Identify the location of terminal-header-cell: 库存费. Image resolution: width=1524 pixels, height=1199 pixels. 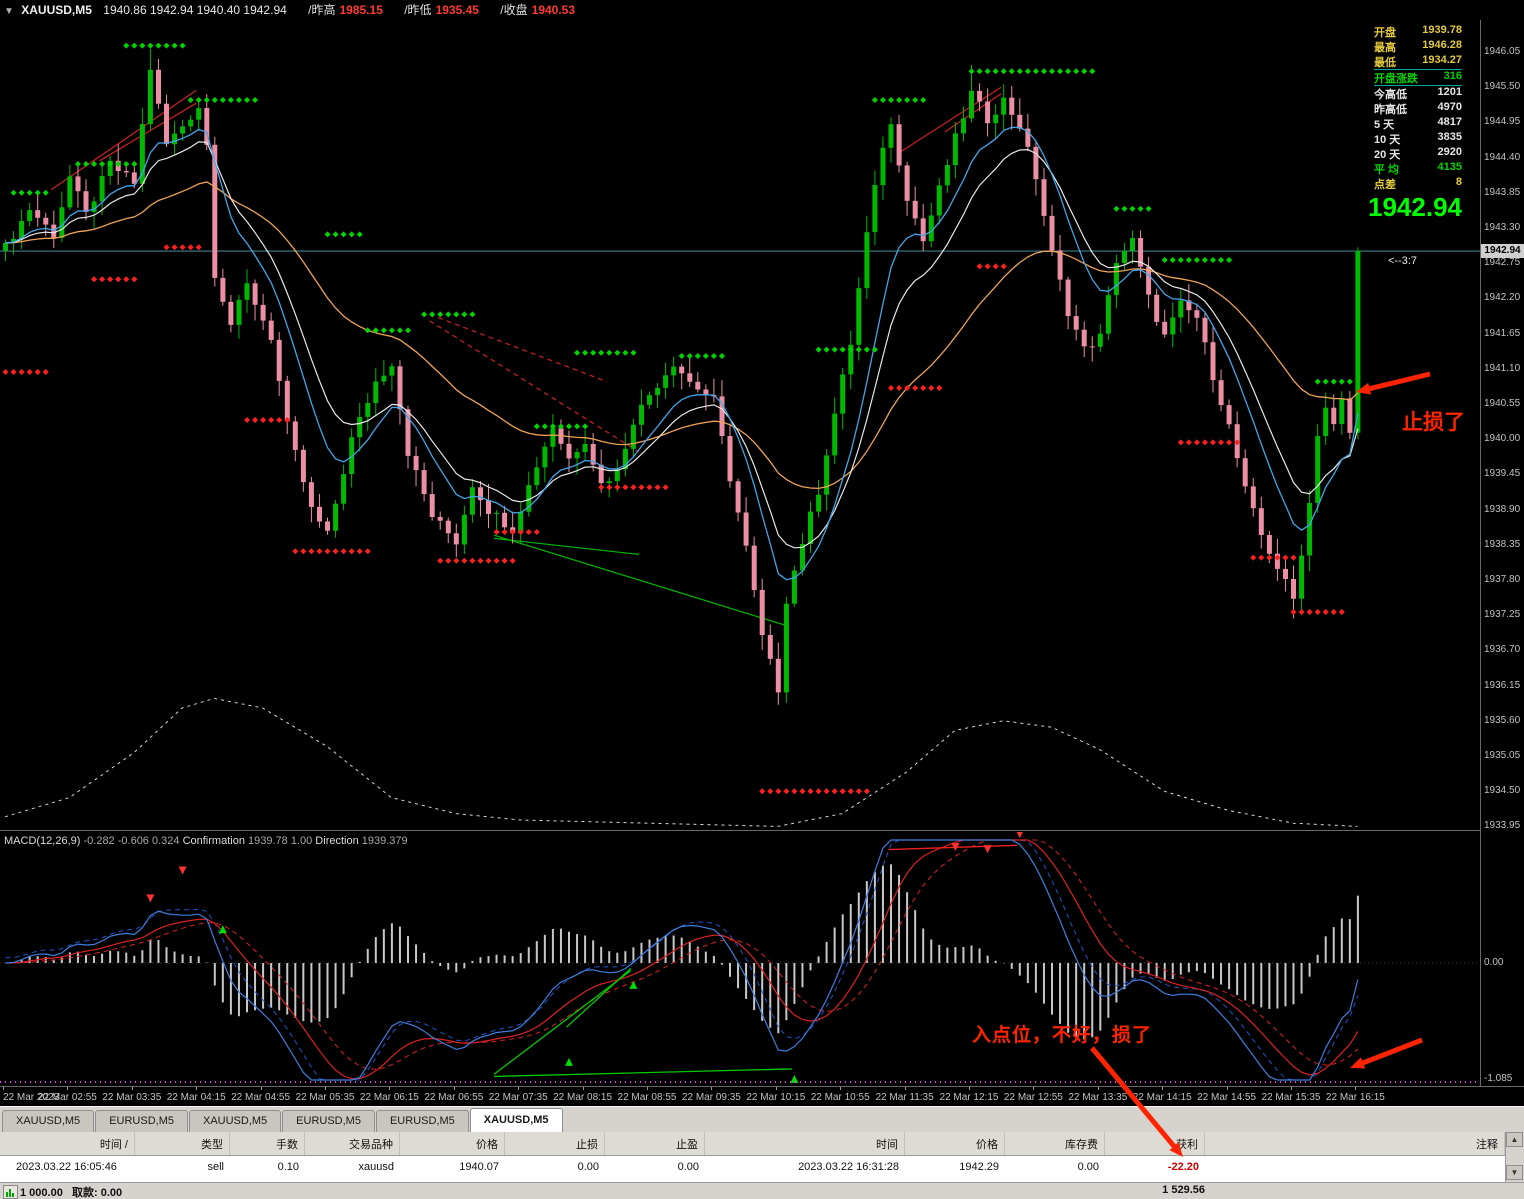
(1055, 1143).